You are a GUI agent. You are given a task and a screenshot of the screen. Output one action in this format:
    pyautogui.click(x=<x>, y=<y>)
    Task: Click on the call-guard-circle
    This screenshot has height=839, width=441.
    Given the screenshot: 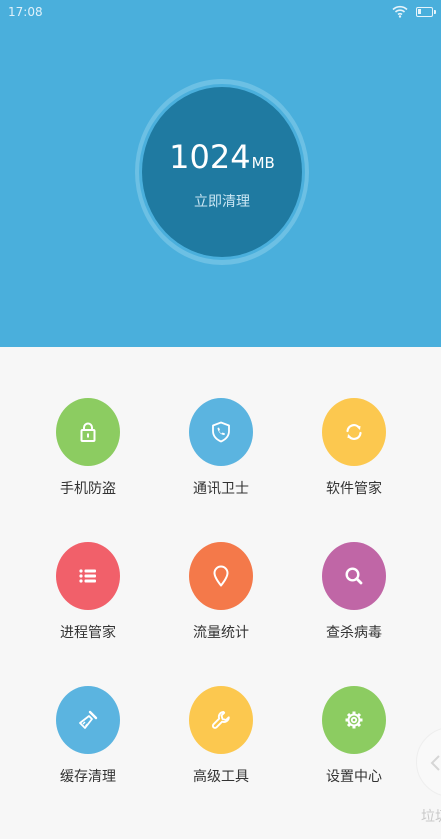 What is the action you would take?
    pyautogui.click(x=221, y=432)
    